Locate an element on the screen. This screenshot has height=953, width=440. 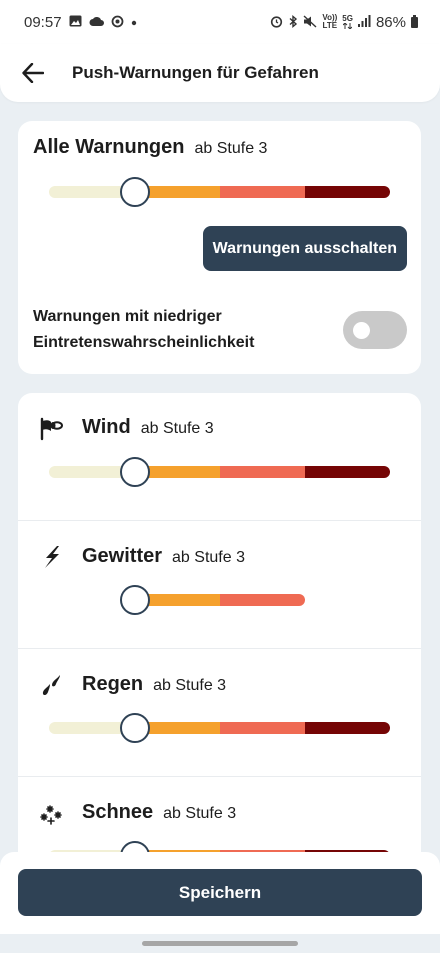
save-button: Speichern is located at coordinates (220, 892).